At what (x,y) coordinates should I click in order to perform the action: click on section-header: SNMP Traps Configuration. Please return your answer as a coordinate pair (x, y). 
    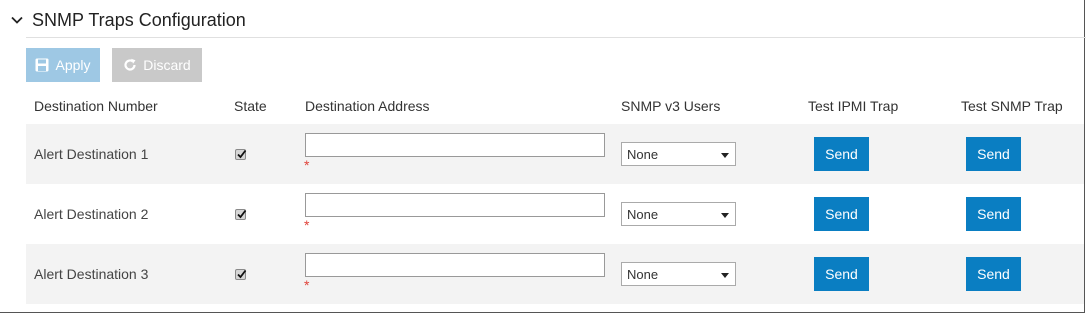
    Looking at the image, I should click on (126, 20).